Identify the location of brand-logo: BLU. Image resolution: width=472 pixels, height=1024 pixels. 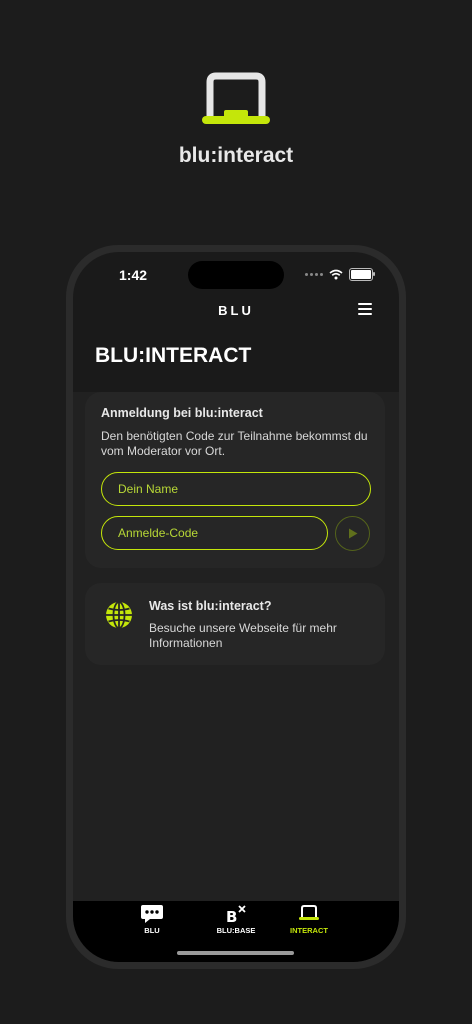
(236, 310).